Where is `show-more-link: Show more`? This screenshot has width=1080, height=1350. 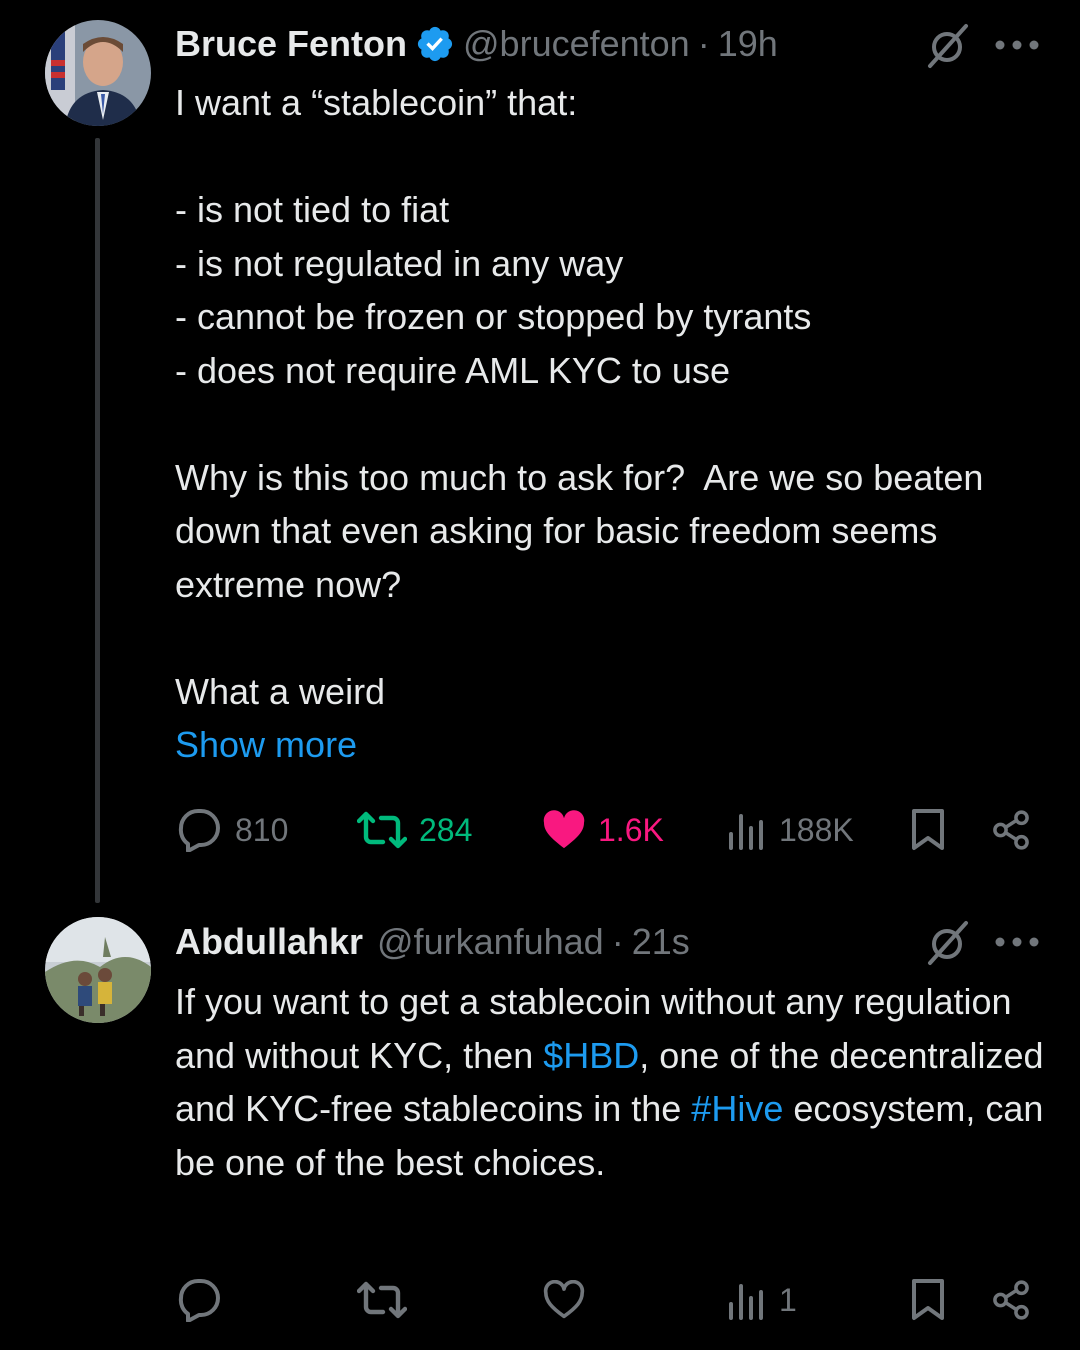
show-more-link: Show more is located at coordinates (610, 745).